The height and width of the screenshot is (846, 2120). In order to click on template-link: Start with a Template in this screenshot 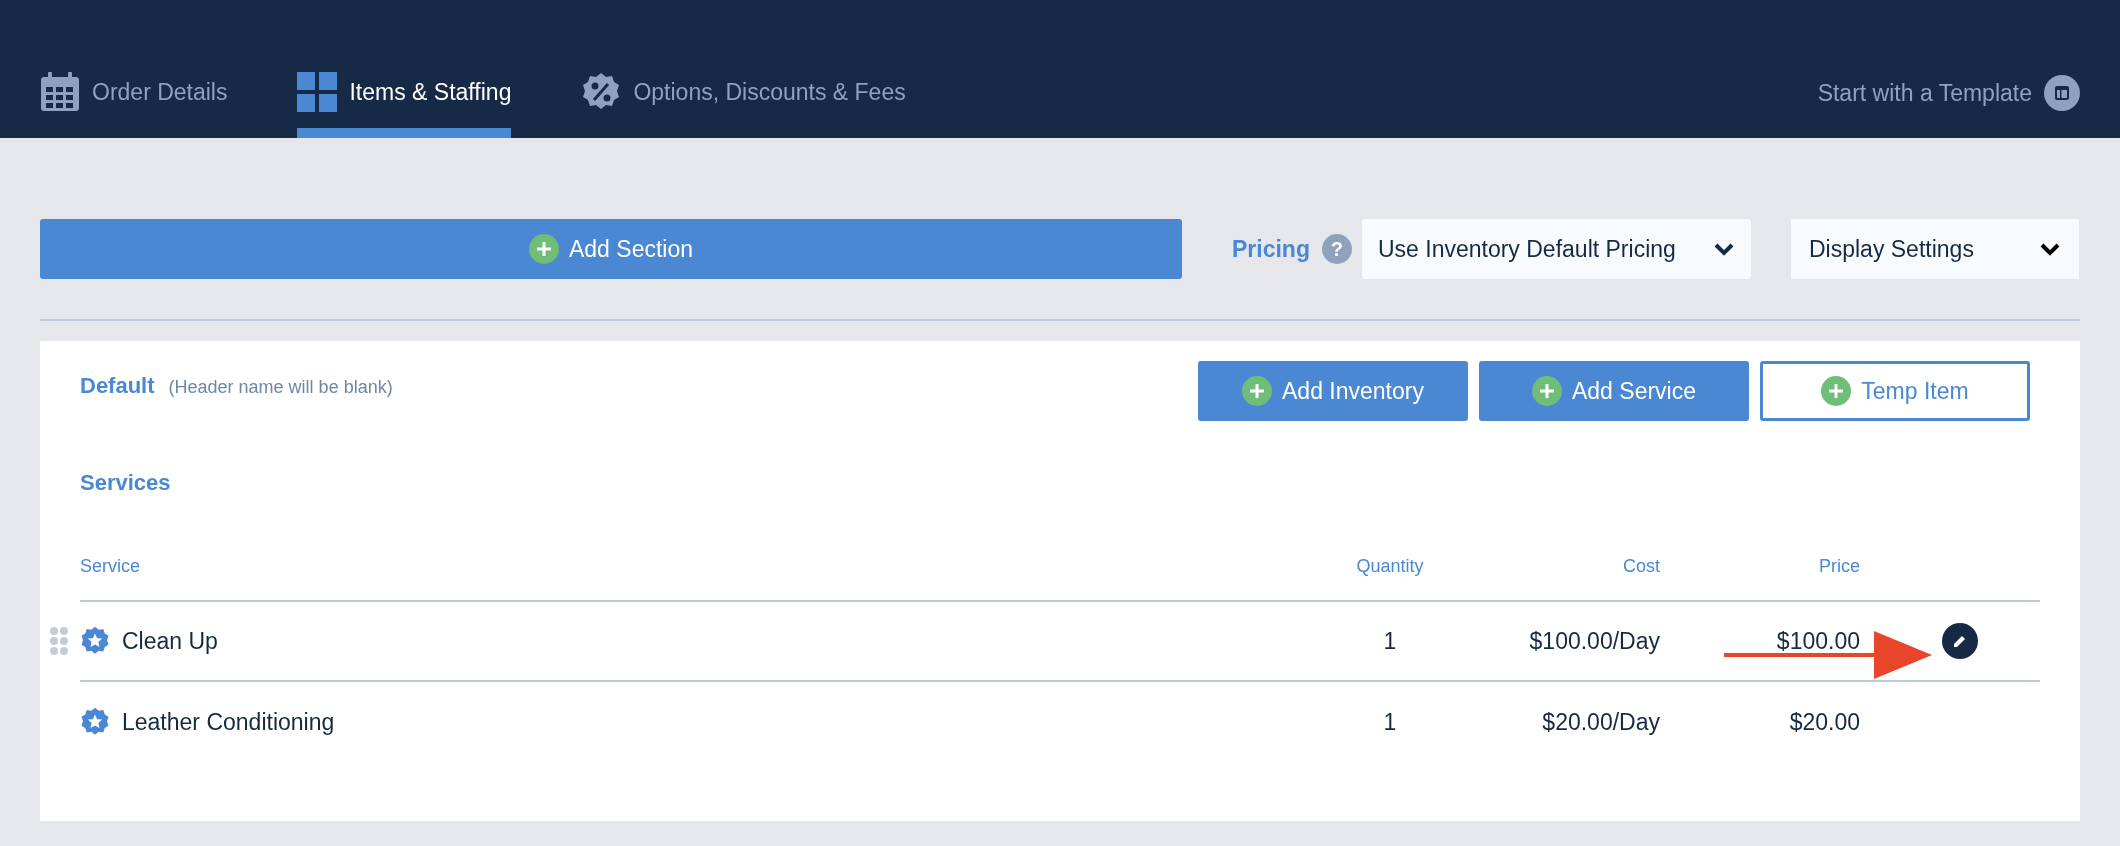, I will do `click(1924, 93)`.